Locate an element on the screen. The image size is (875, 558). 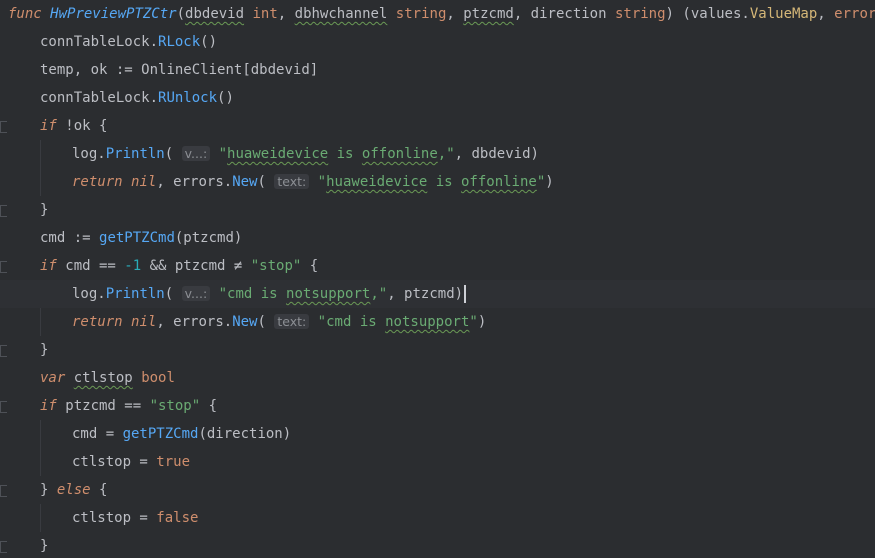
code-line: cmd := getPTZCmd(ptzcmd) is located at coordinates (437, 238).